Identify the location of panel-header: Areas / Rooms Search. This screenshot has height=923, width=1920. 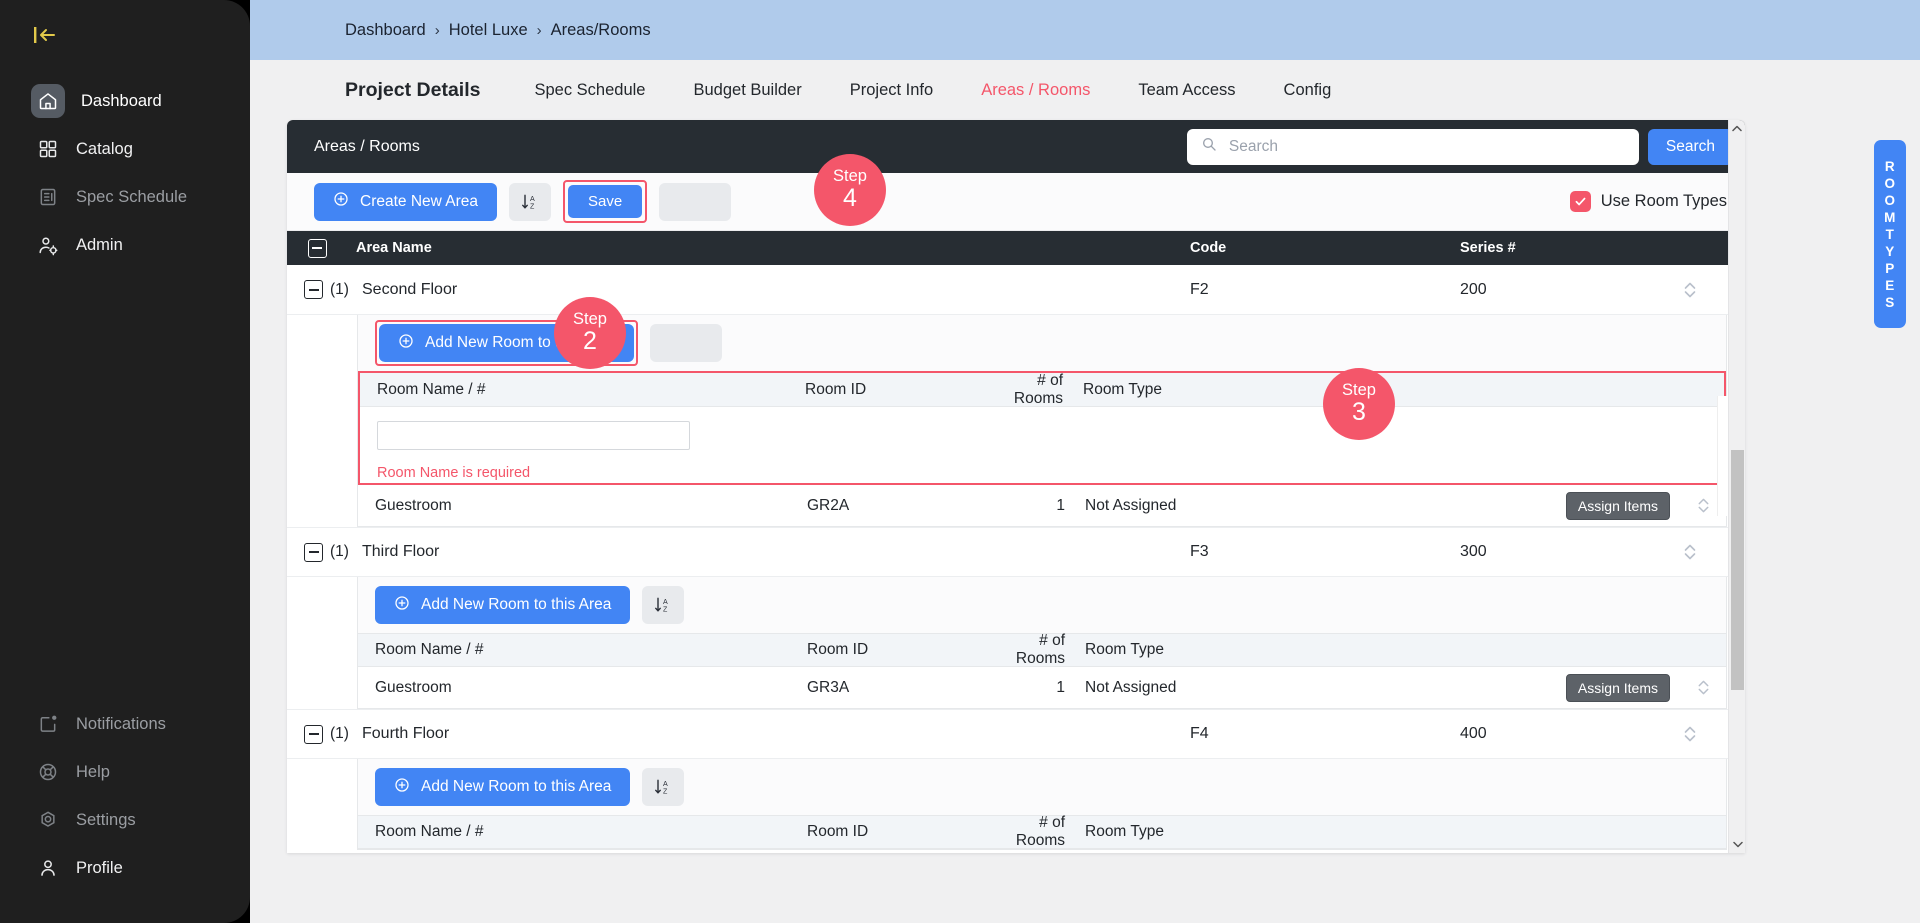
(1016, 146).